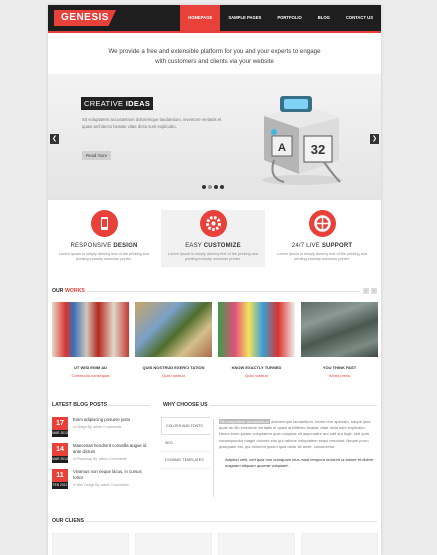 The height and width of the screenshot is (555, 437). What do you see at coordinates (97, 155) in the screenshot?
I see `read-more-button: Read more` at bounding box center [97, 155].